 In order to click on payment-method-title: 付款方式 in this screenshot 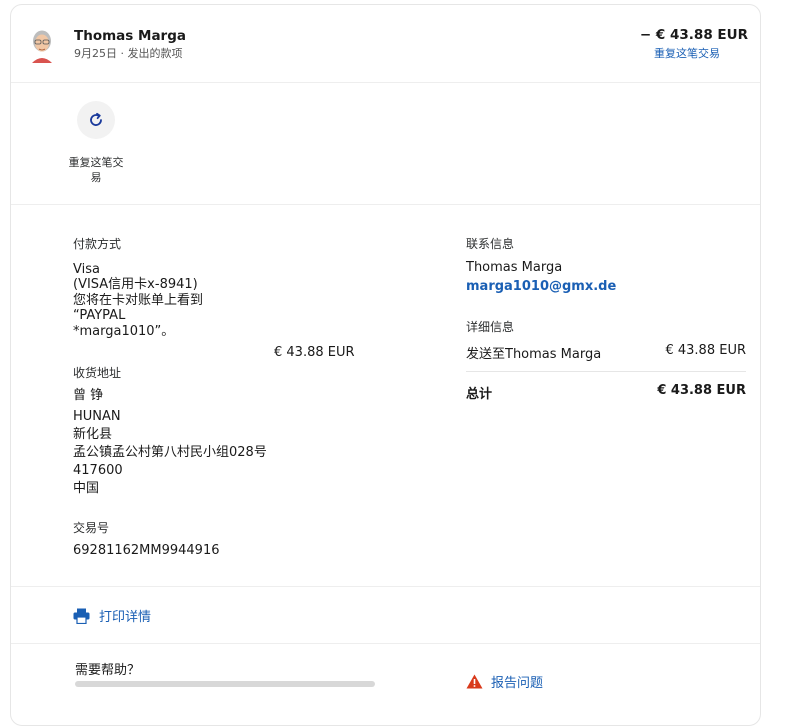, I will do `click(97, 244)`.